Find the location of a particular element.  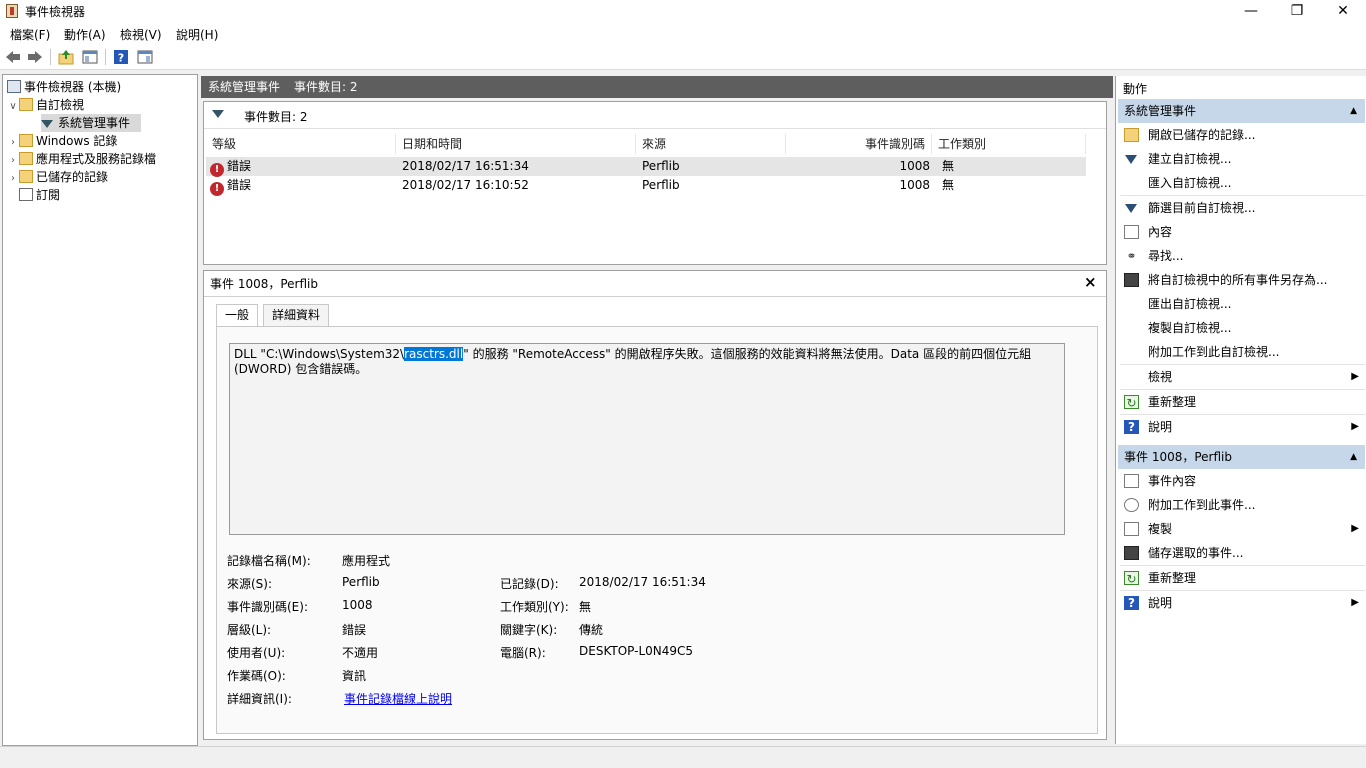

label-event-id: 事件識別碼(E): is located at coordinates (267, 607).